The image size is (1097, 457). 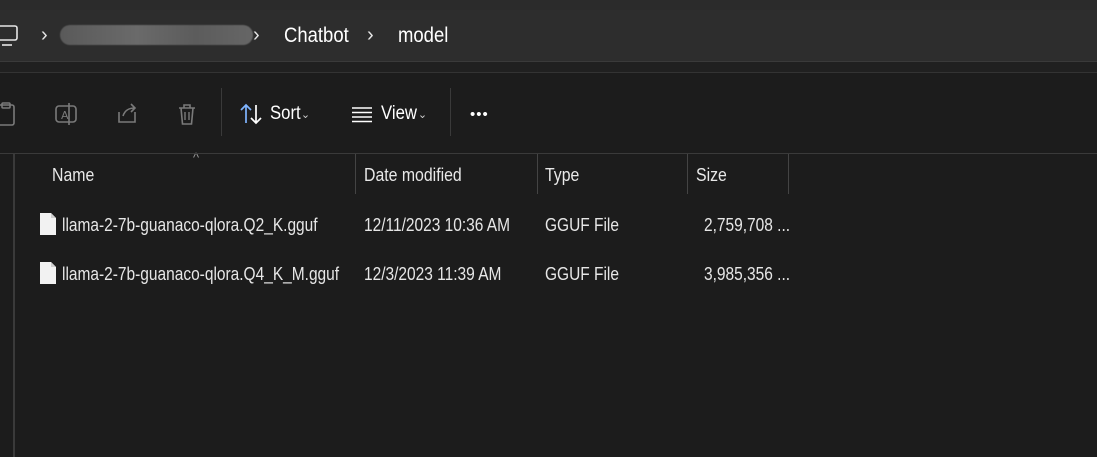 I want to click on file-name: llama-2-7b-guanaco-qlora.Q2_K.gguf, so click(x=210, y=225).